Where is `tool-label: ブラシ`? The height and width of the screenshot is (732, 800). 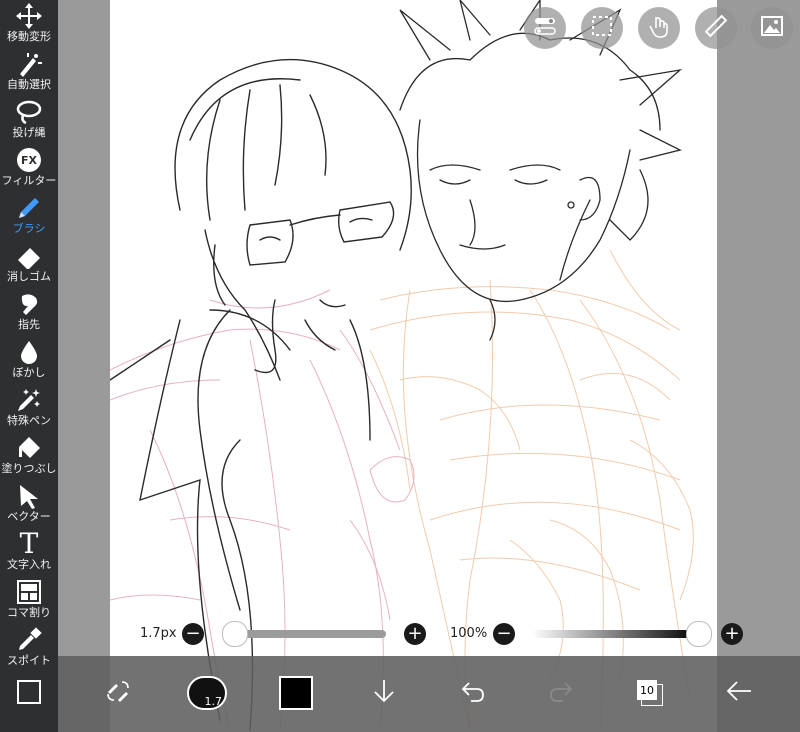
tool-label: ブラシ is located at coordinates (29, 228).